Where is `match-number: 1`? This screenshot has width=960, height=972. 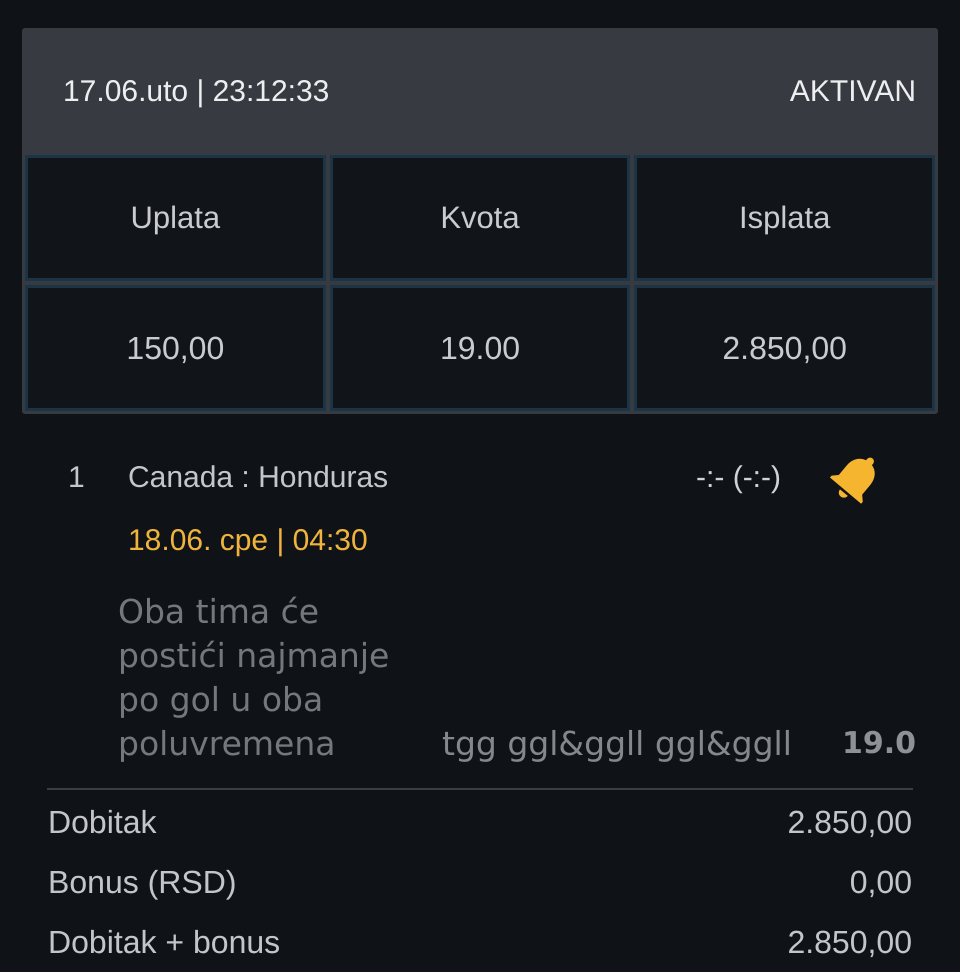 match-number: 1 is located at coordinates (77, 478).